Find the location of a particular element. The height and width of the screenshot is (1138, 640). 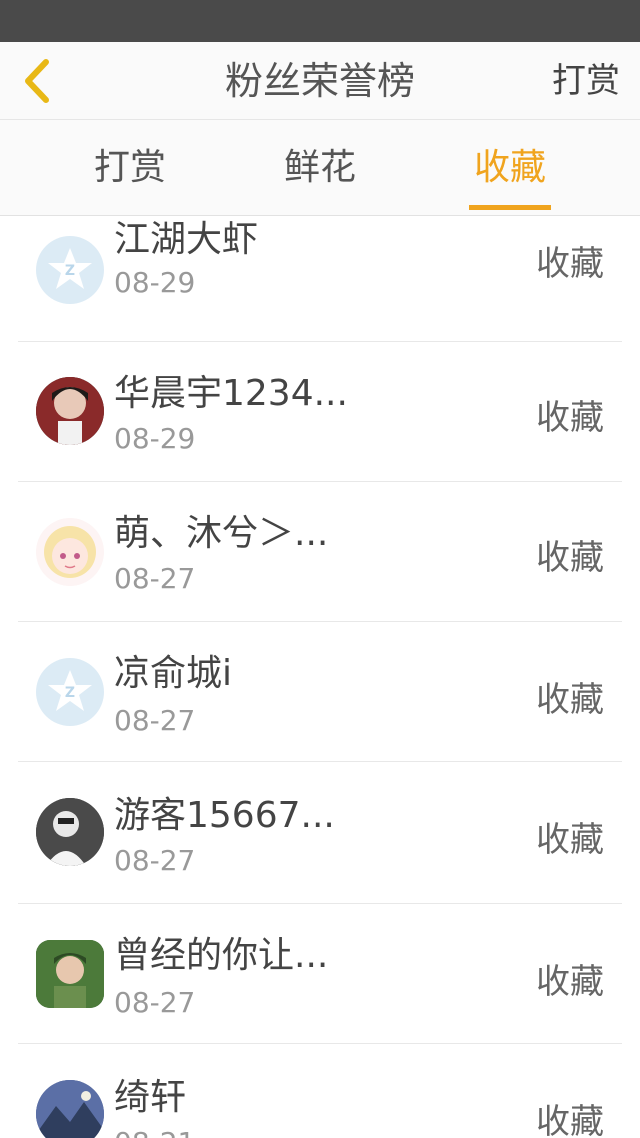

list-item: 华晨宇1234... 08-29 收藏 is located at coordinates (320, 412).